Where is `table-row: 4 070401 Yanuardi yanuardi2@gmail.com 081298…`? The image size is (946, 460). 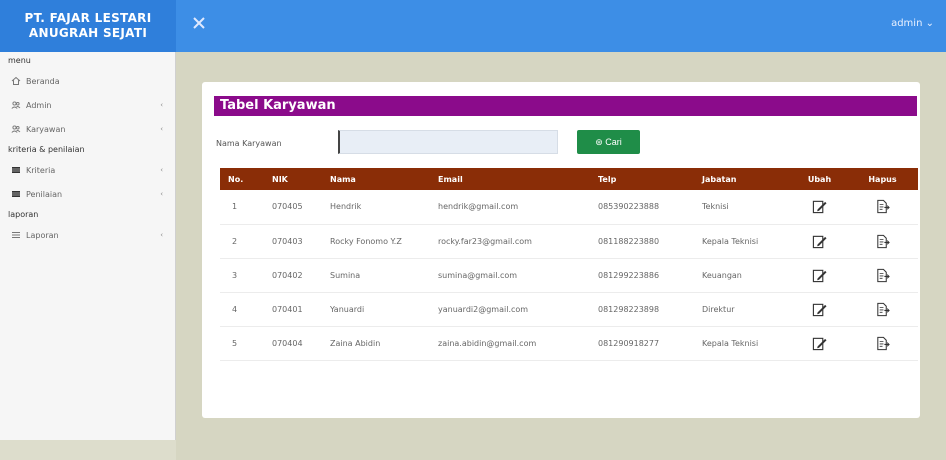
table-row: 4 070401 Yanuardi yanuardi2@gmail.com 081298… is located at coordinates (569, 309).